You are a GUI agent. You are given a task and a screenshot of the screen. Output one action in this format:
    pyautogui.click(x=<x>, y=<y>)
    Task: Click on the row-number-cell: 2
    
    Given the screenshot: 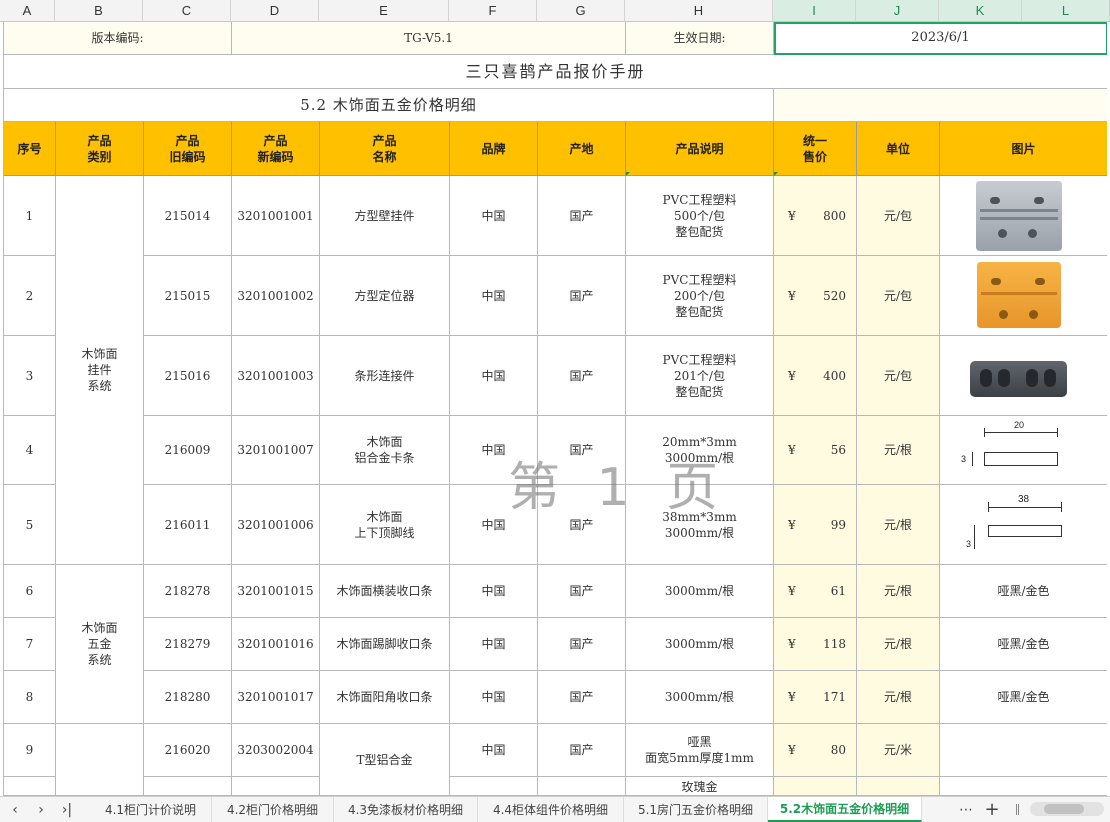 What is the action you would take?
    pyautogui.click(x=30, y=296)
    